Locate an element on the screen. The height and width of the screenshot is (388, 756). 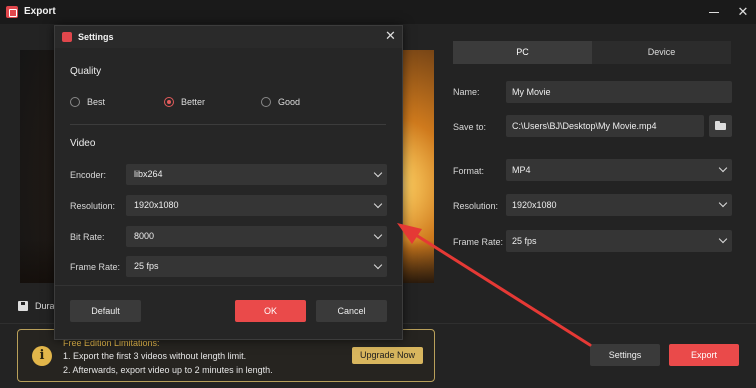
format-label: Format: is located at coordinates (469, 171).